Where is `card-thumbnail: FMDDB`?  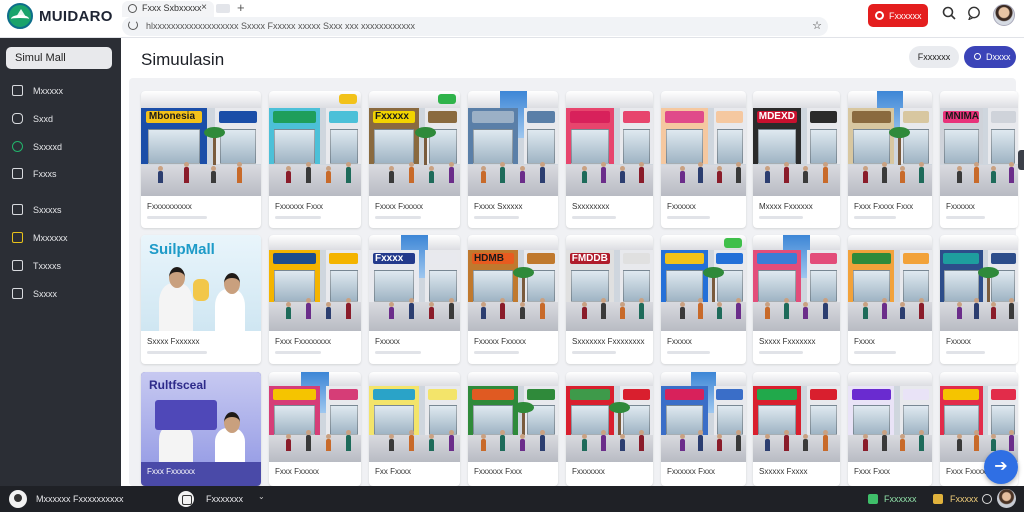 card-thumbnail: FMDDB is located at coordinates (609, 283).